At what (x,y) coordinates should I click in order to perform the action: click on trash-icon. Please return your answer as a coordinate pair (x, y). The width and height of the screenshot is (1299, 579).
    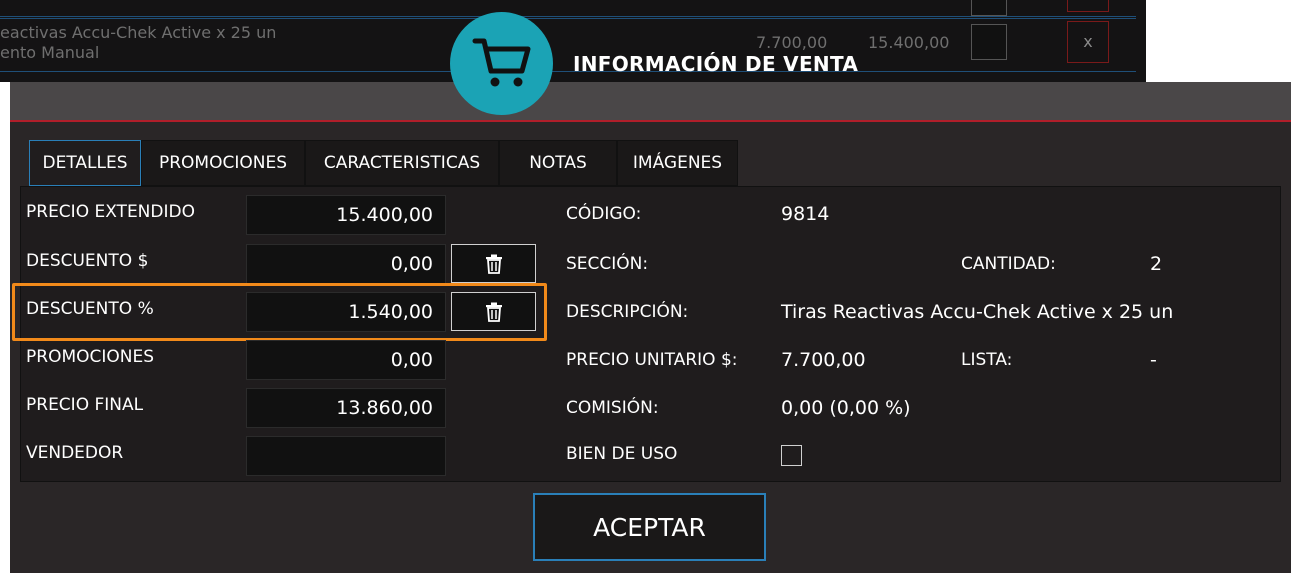
    Looking at the image, I should click on (493, 264).